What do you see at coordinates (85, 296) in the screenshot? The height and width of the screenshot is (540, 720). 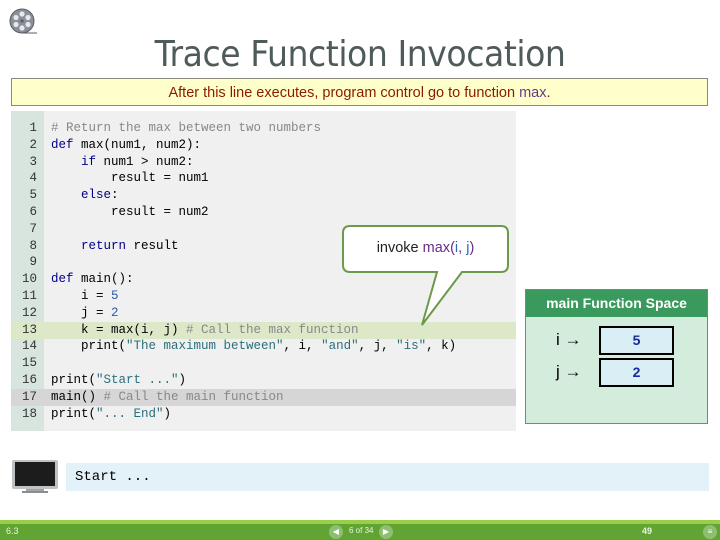 I see `line-source: i = 5` at bounding box center [85, 296].